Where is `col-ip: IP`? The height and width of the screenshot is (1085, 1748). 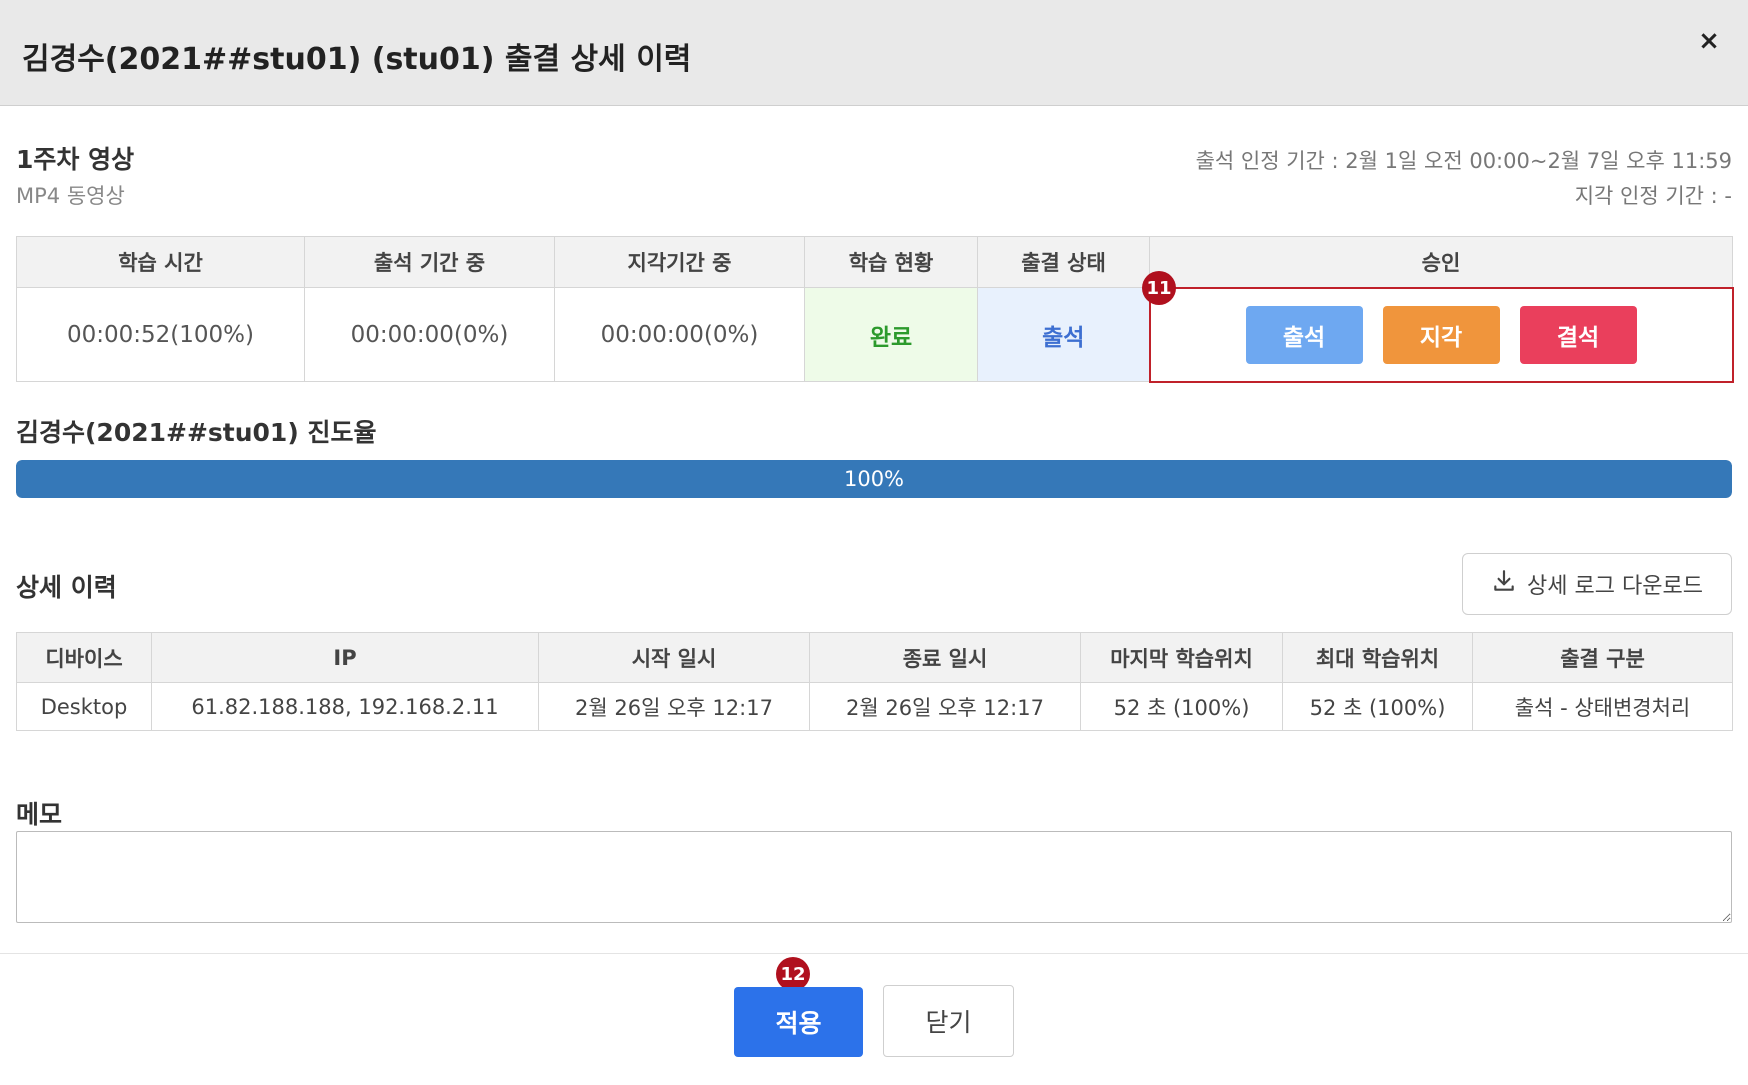 col-ip: IP is located at coordinates (345, 657).